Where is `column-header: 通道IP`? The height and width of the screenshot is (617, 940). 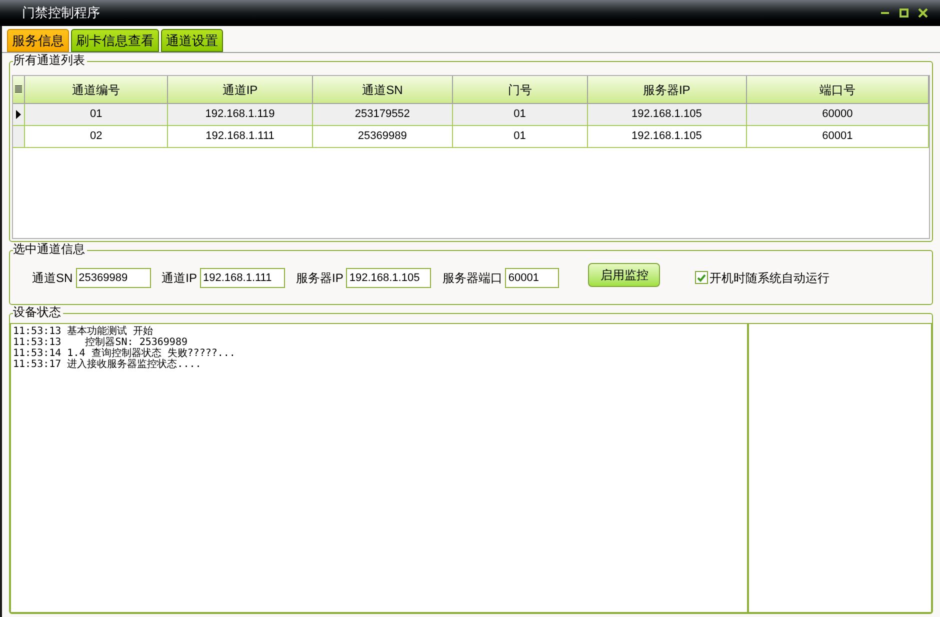
column-header: 通道IP is located at coordinates (240, 89).